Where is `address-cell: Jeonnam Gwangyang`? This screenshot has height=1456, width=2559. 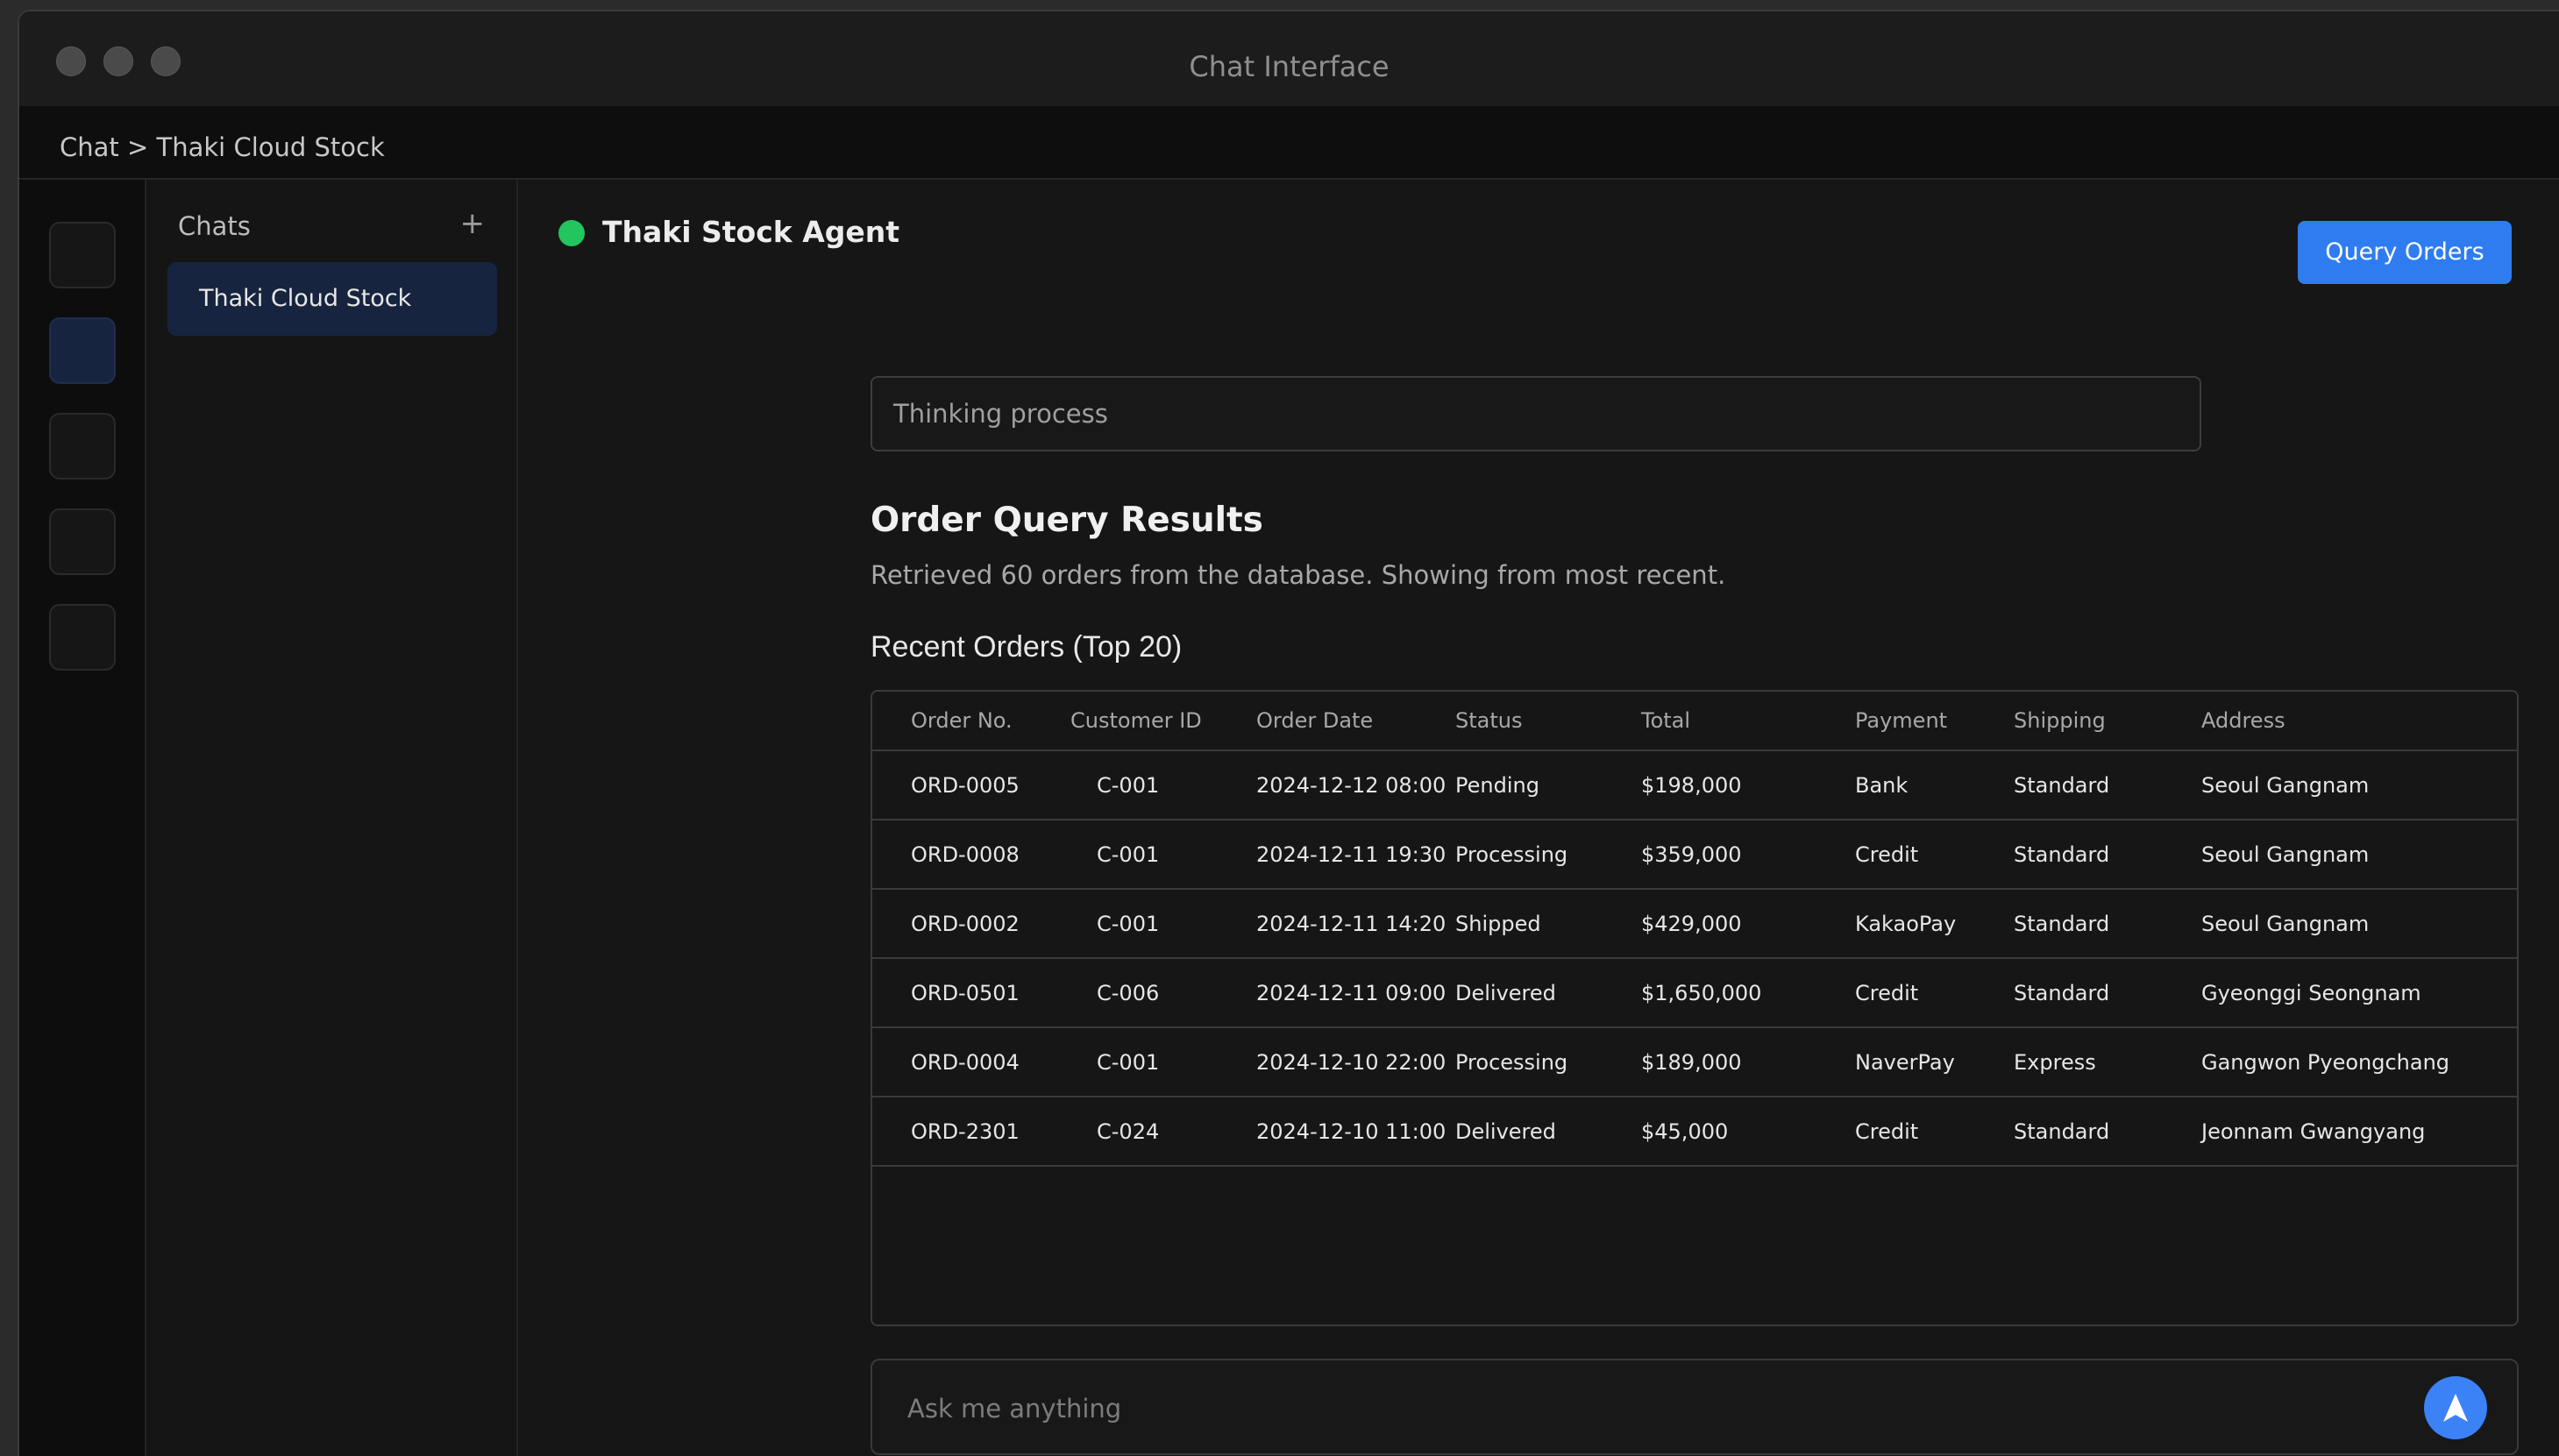
address-cell: Jeonnam Gwangyang is located at coordinates (2359, 1132).